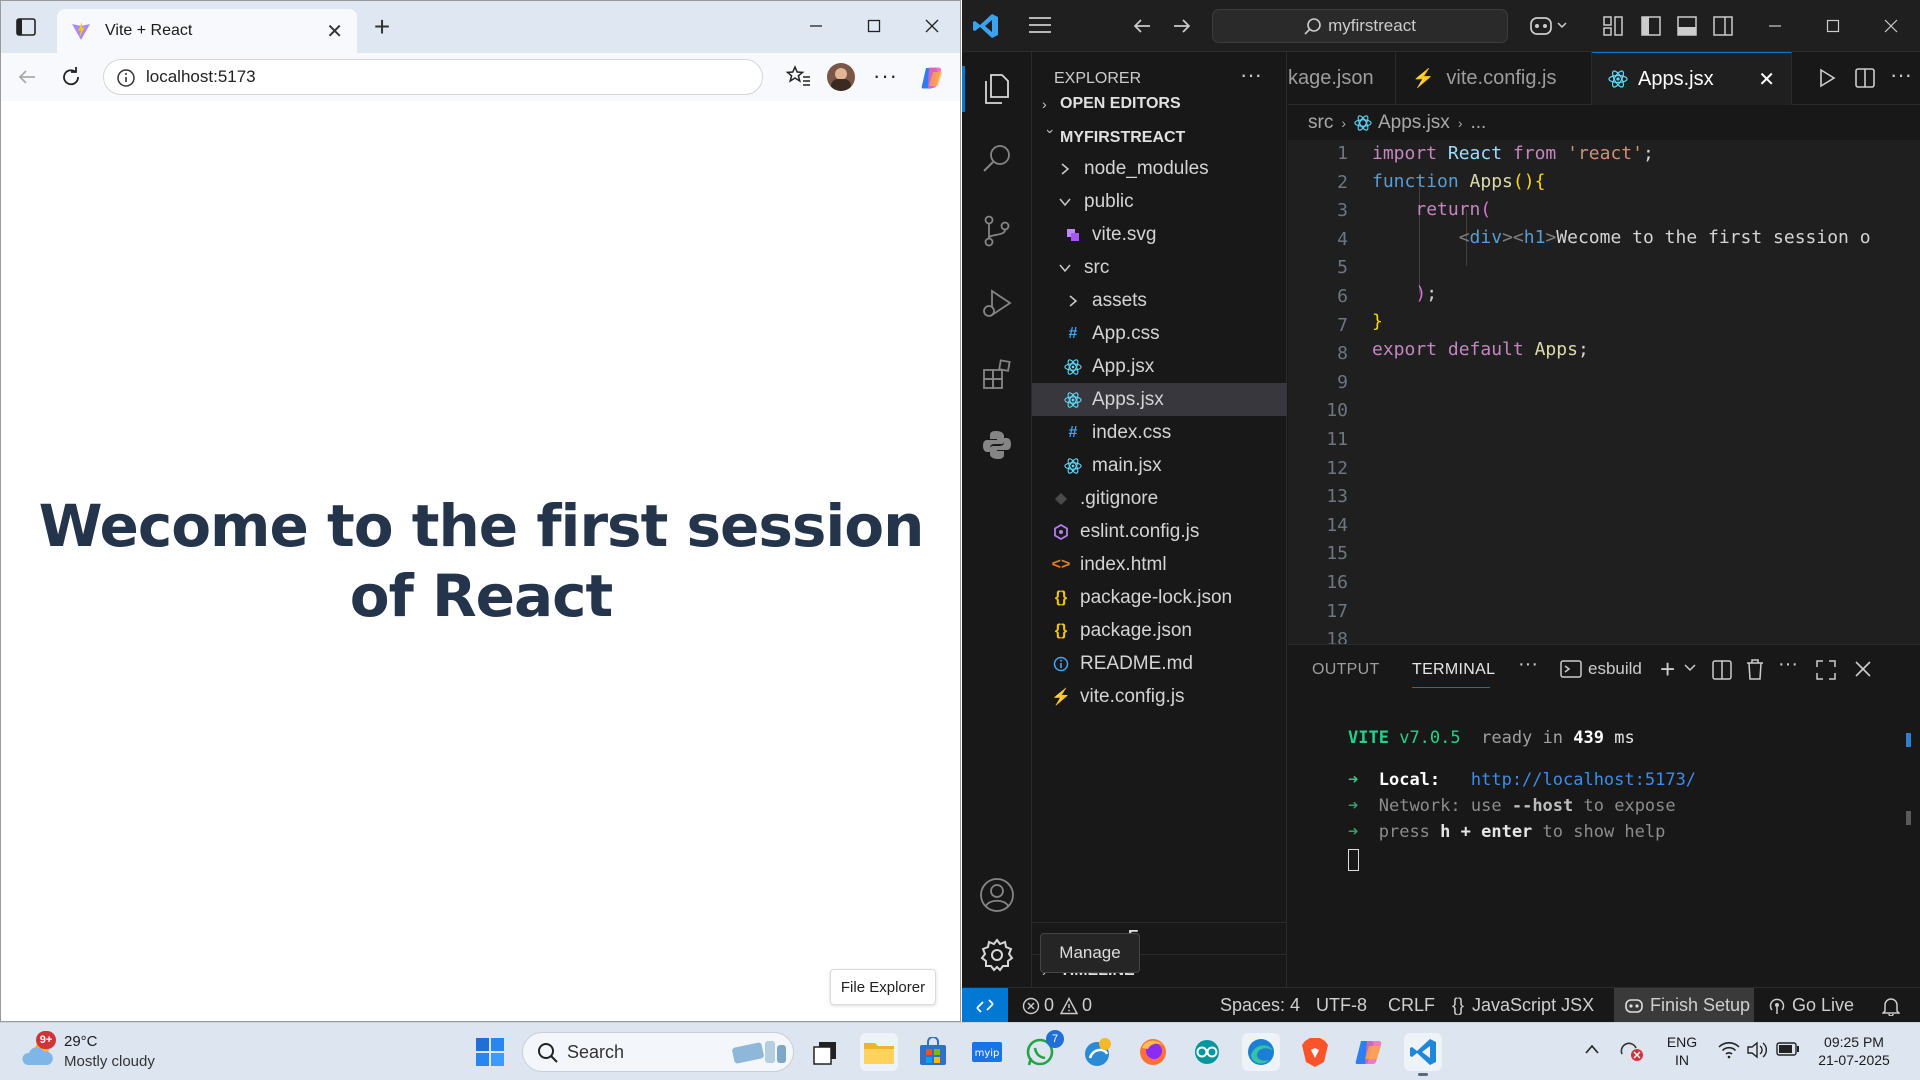  I want to click on edge-icon, so click(1261, 1052).